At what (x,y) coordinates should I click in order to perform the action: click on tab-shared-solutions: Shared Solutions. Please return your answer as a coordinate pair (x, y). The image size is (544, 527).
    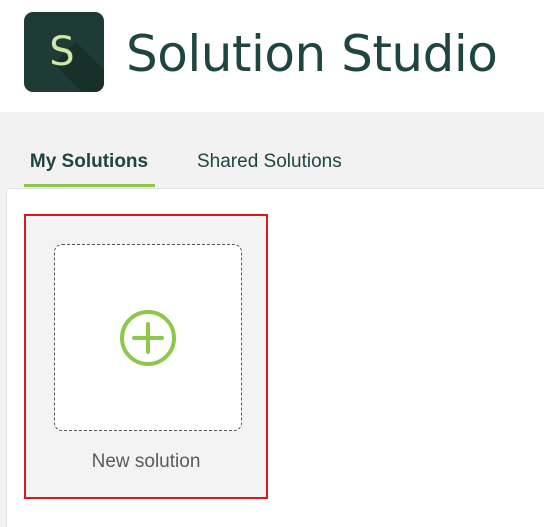
    Looking at the image, I should click on (269, 168).